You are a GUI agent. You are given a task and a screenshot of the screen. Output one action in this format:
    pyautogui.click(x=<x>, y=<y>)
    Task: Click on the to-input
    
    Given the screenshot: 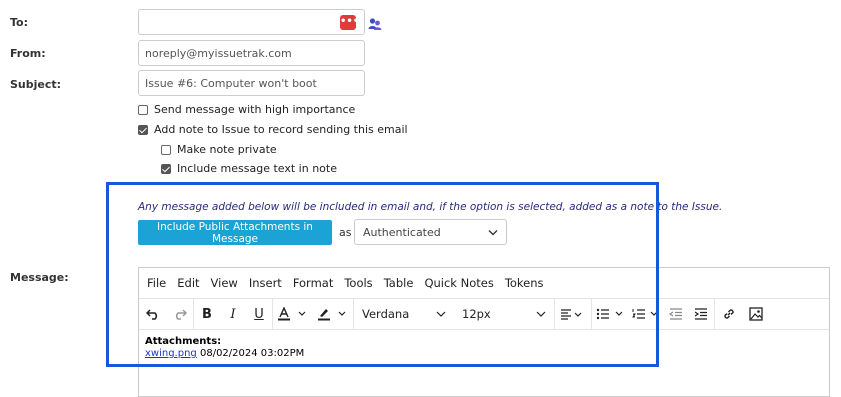 What is the action you would take?
    pyautogui.click(x=251, y=22)
    